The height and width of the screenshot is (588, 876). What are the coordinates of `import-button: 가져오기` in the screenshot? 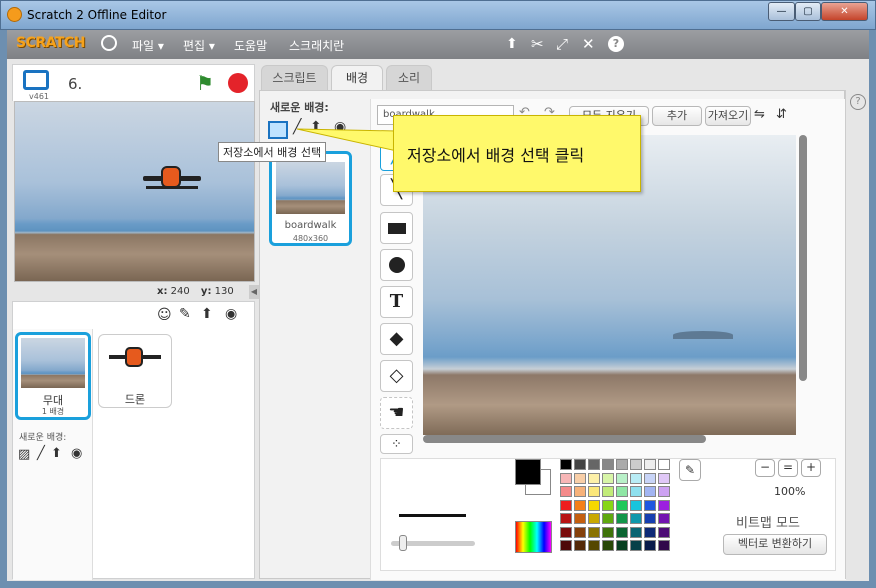 It's located at (728, 116).